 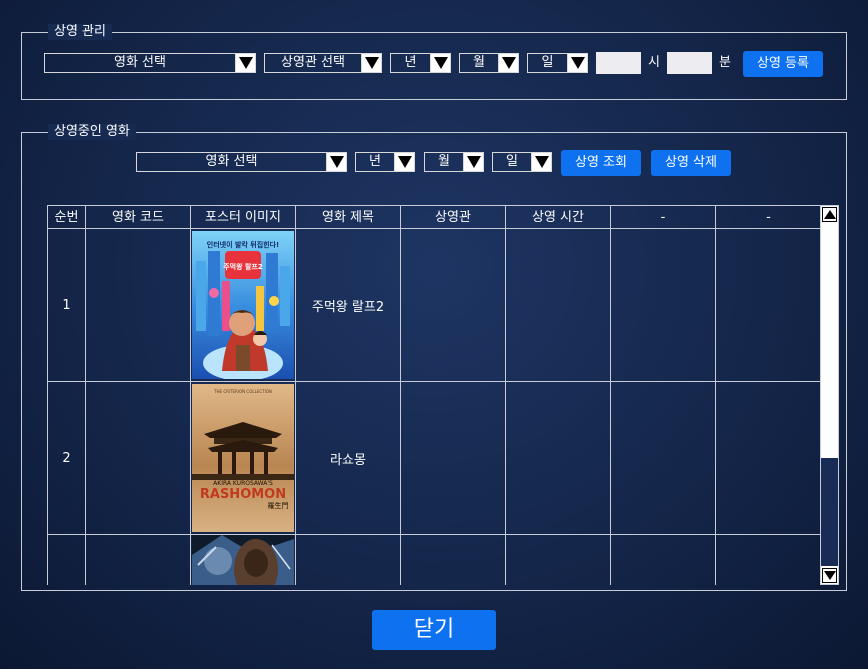 What do you see at coordinates (454, 162) in the screenshot?
I see `current-month-select: 월` at bounding box center [454, 162].